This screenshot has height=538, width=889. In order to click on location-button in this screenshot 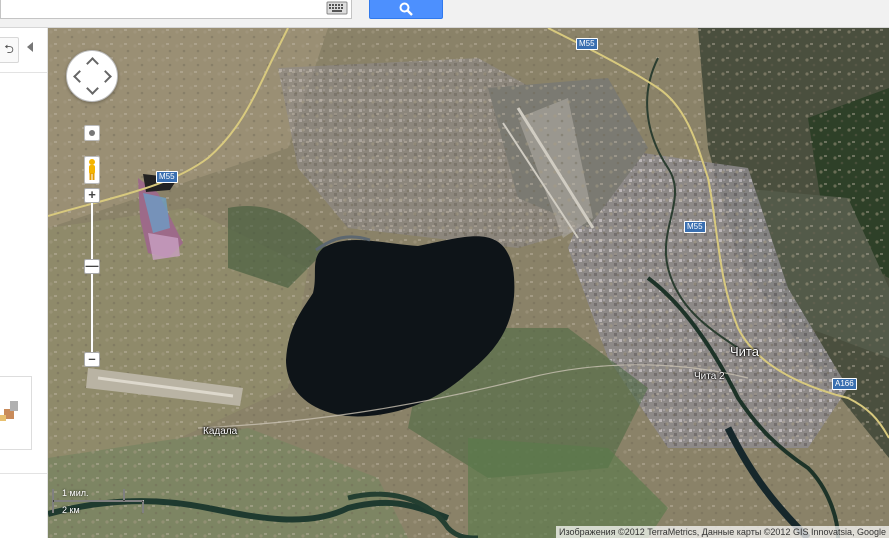, I will do `click(92, 133)`.